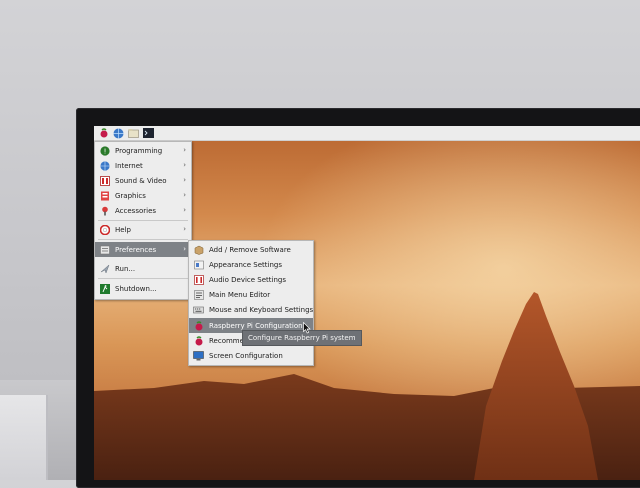 This screenshot has width=640, height=488. What do you see at coordinates (245, 264) in the screenshot?
I see `submenu-item-label: Appearance Settings` at bounding box center [245, 264].